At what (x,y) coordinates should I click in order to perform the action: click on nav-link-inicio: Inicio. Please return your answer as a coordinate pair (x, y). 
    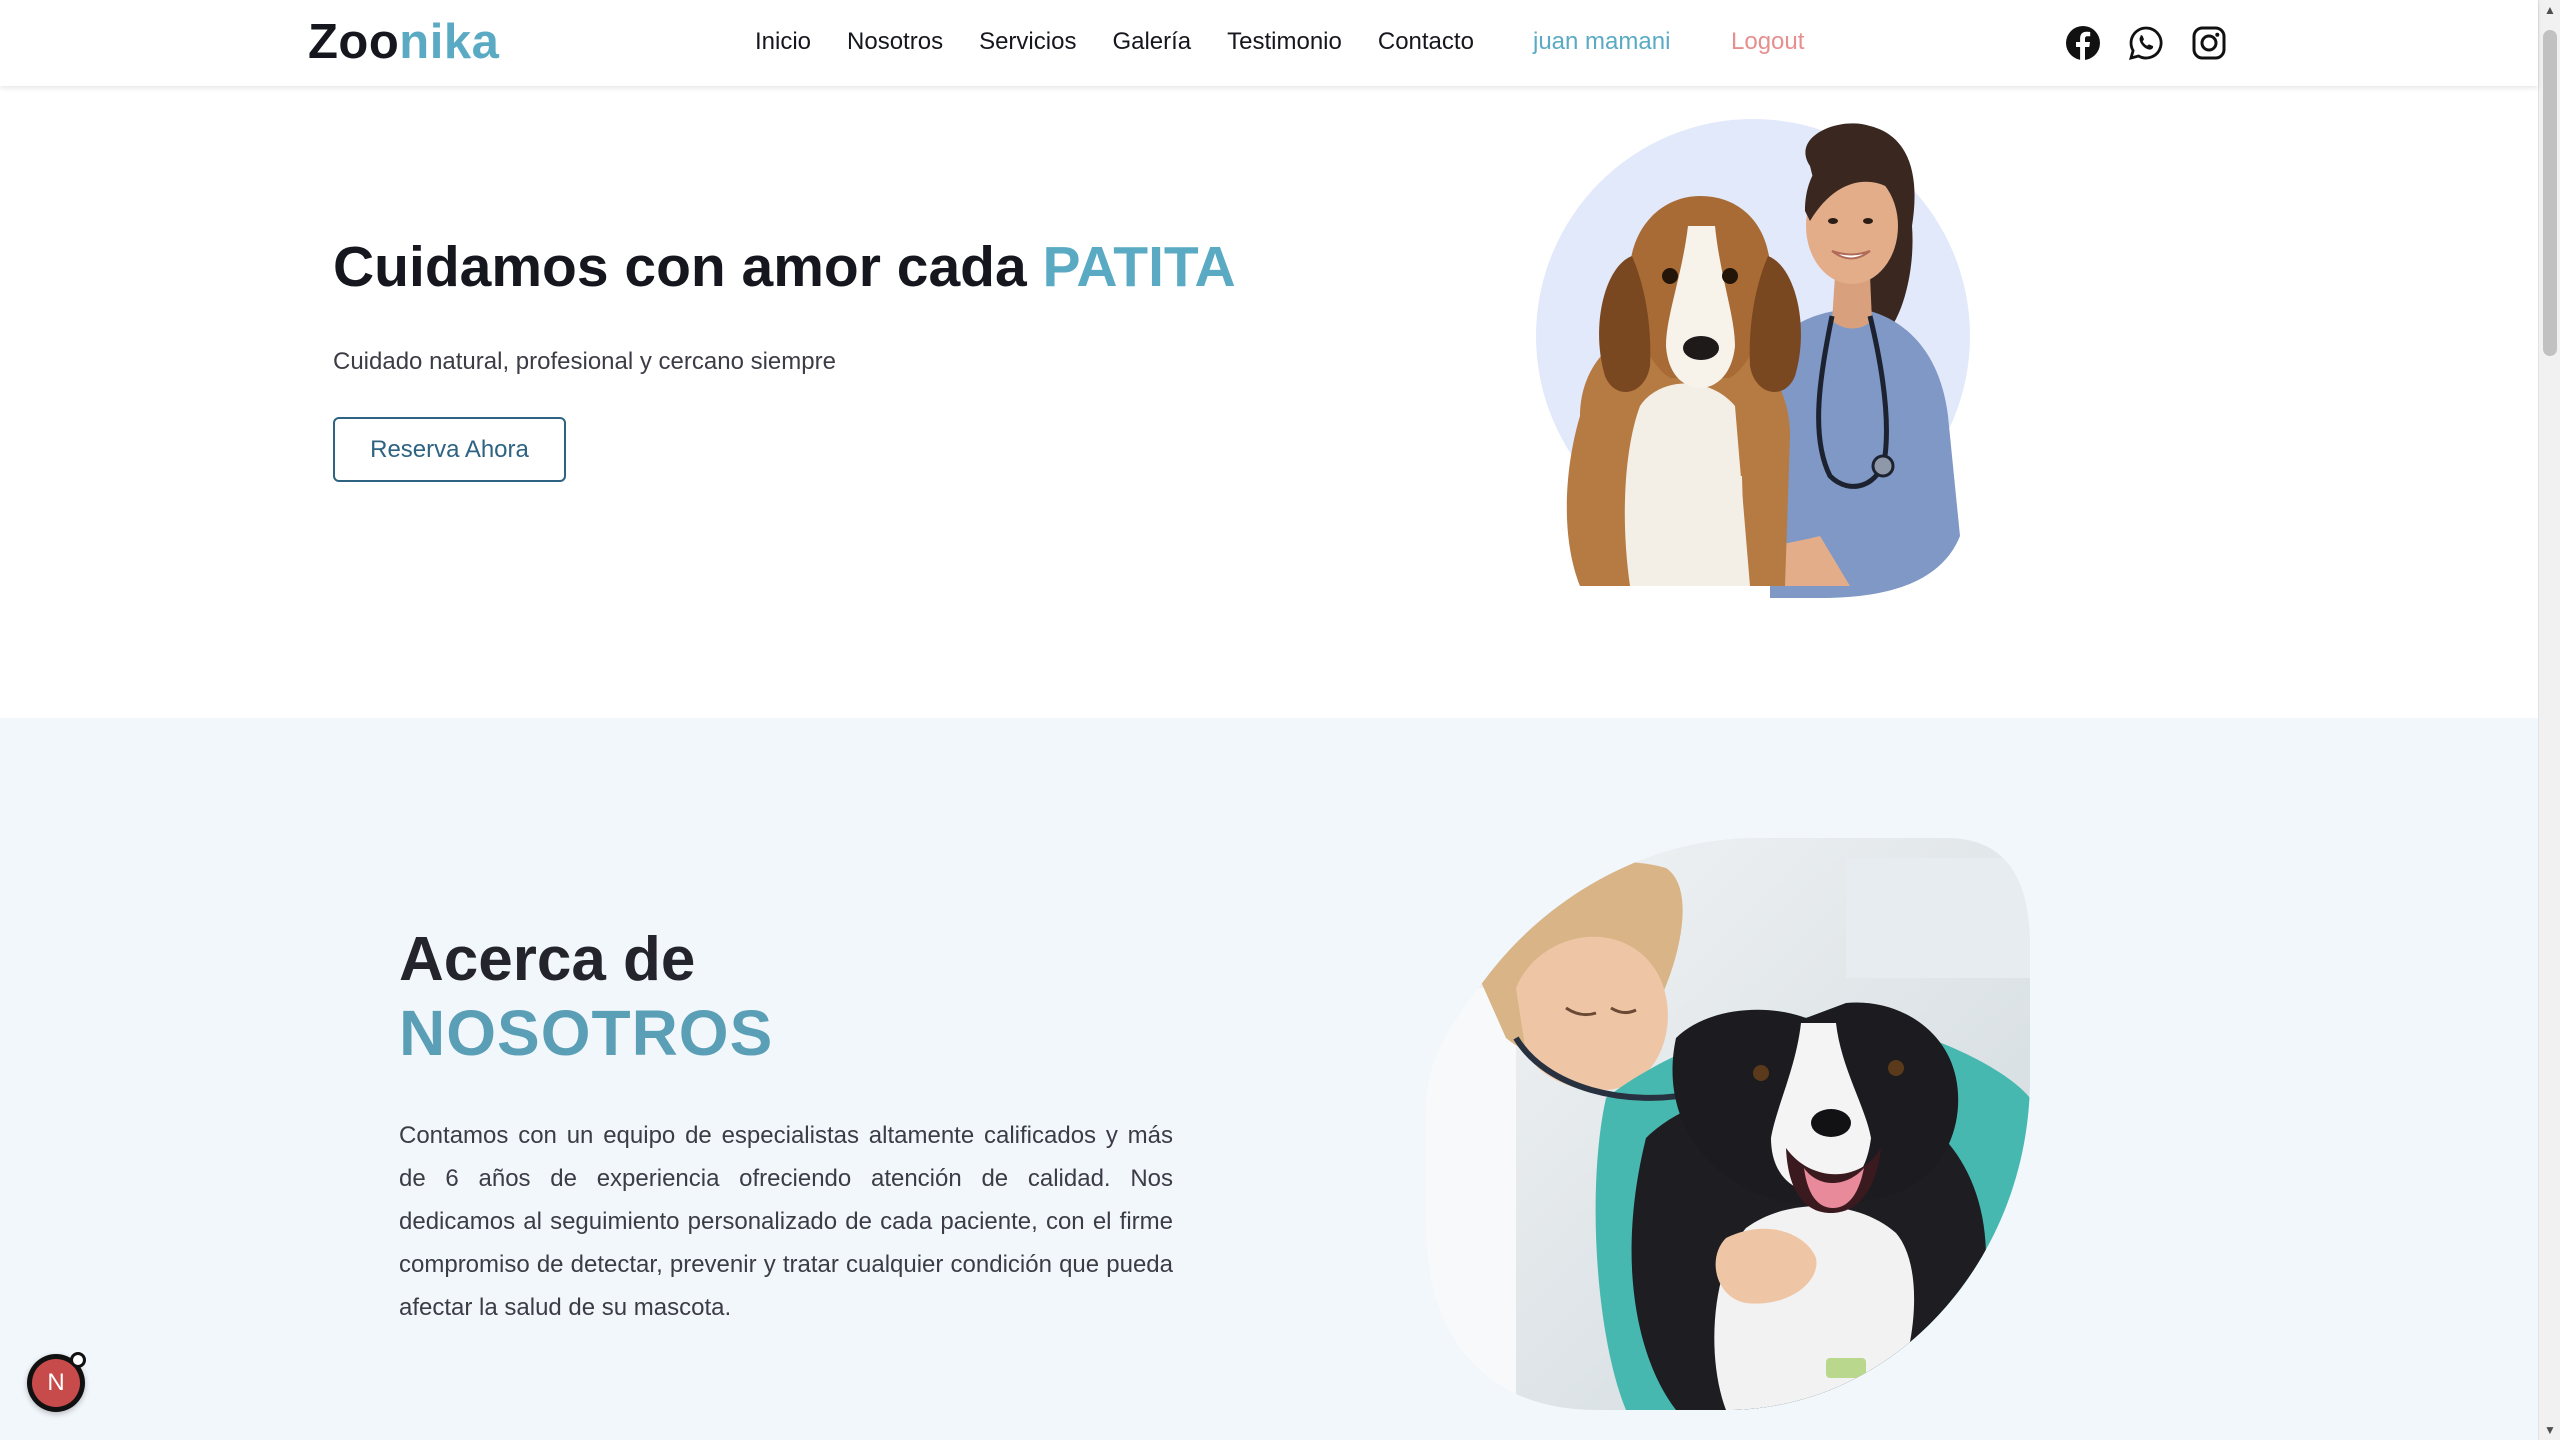
    Looking at the image, I should click on (783, 42).